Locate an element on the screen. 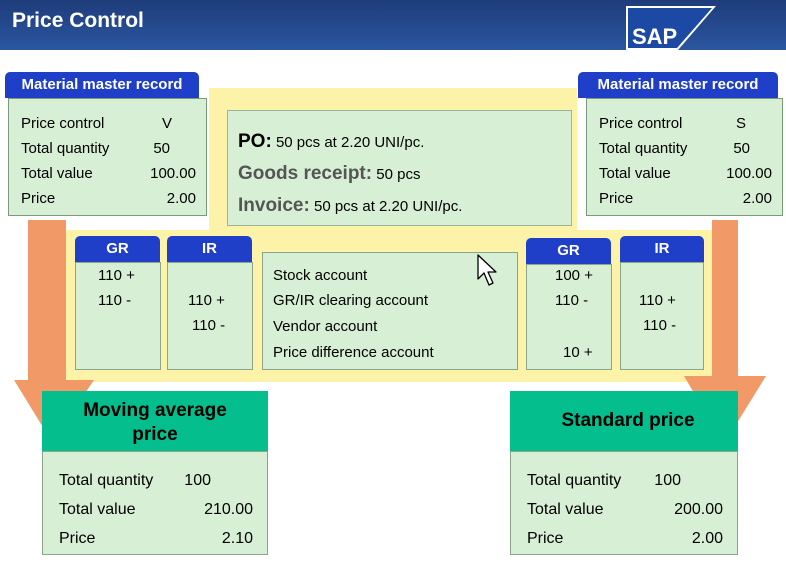 The image size is (786, 567). left-master-value: 2.00 is located at coordinates (181, 198).